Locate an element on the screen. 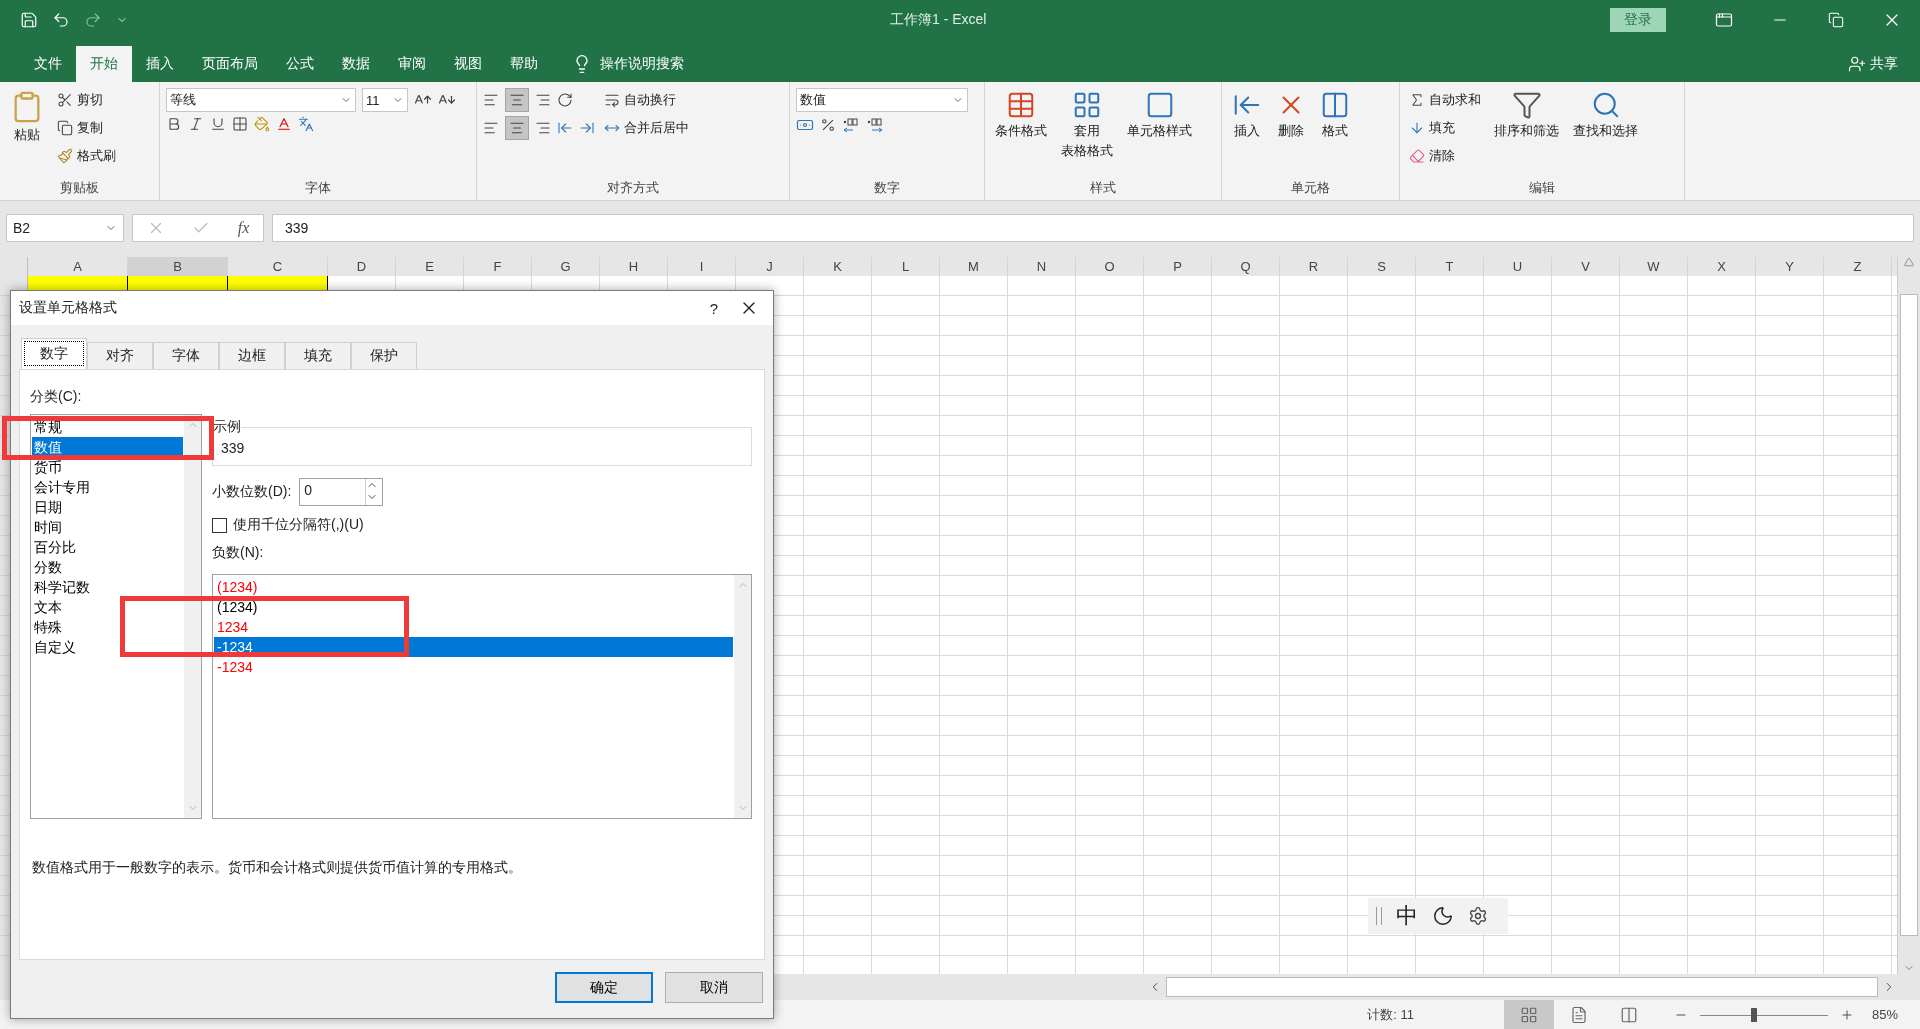 The width and height of the screenshot is (1920, 1029). save-icon is located at coordinates (29, 20).